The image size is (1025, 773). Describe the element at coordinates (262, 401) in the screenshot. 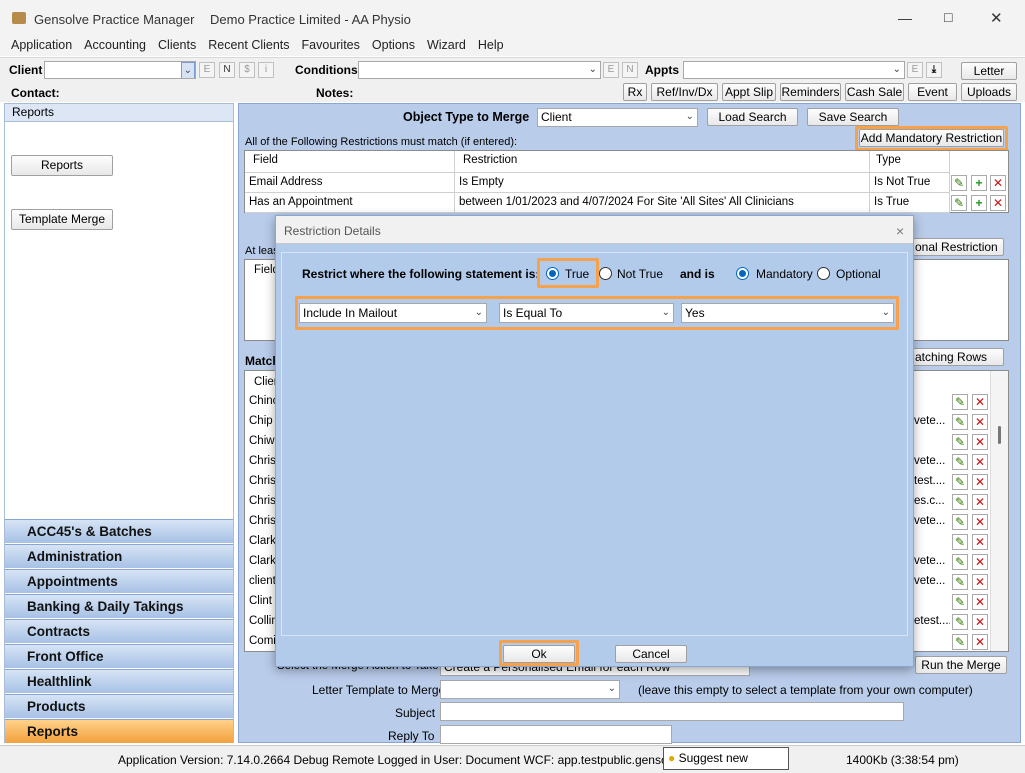

I see `result-row-client: Chinc` at that location.